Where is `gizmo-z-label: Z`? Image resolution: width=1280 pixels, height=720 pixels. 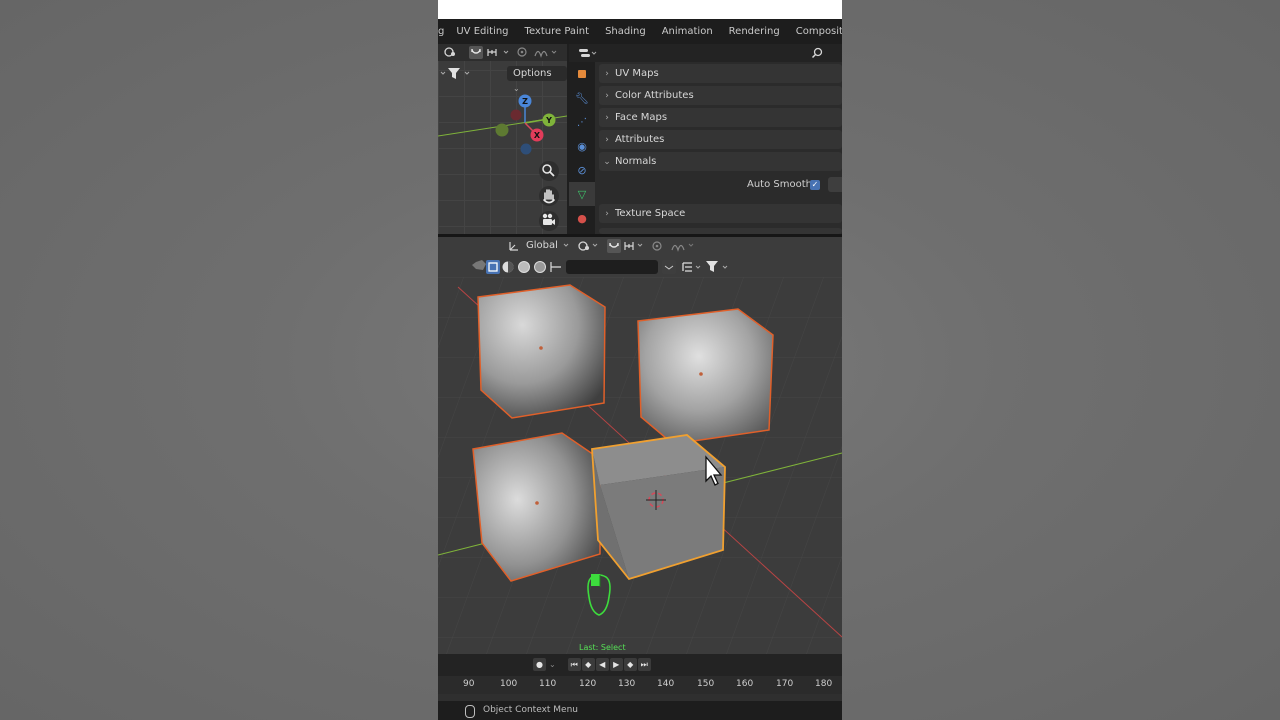
gizmo-z-label: Z is located at coordinates (525, 101).